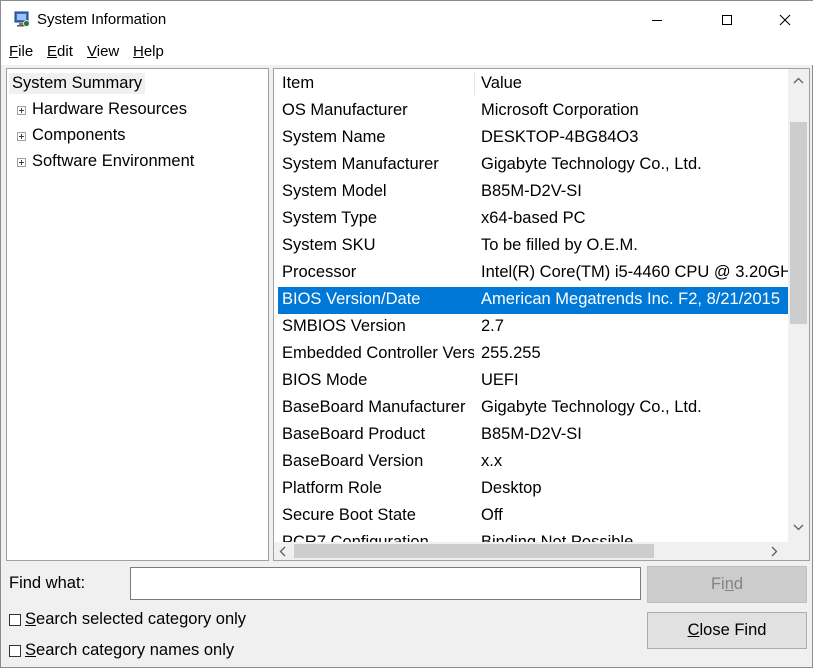  Describe the element at coordinates (533, 138) in the screenshot. I see `table-row: System Name DESKTOP-4BG84O3` at that location.